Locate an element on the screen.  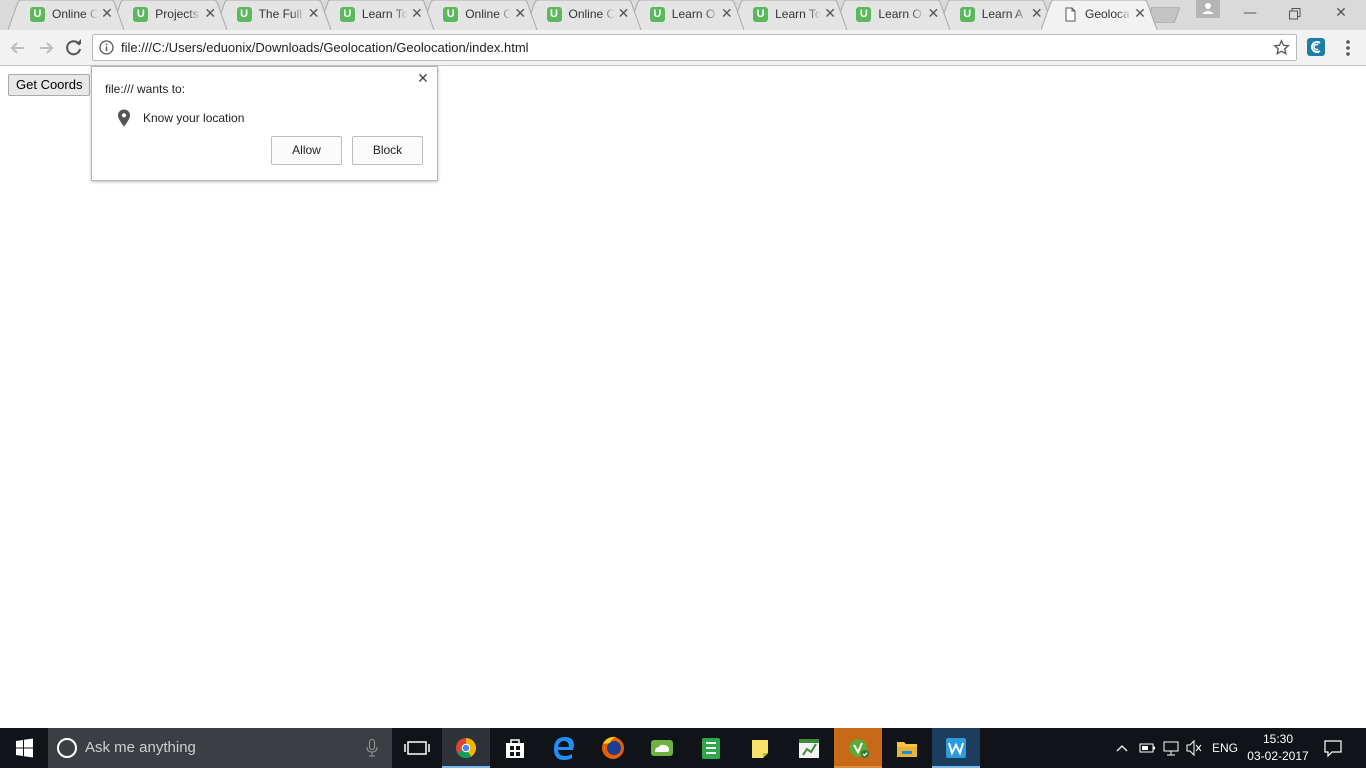
extension-icon is located at coordinates (1316, 47).